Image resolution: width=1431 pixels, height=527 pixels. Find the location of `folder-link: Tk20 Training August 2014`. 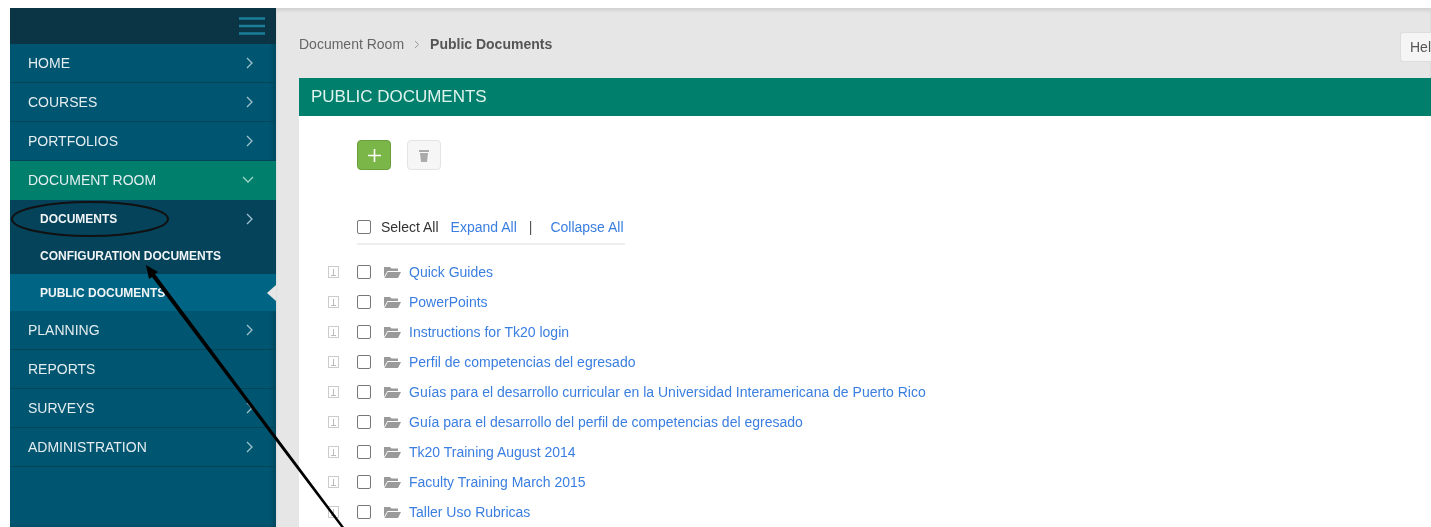

folder-link: Tk20 Training August 2014 is located at coordinates (492, 452).